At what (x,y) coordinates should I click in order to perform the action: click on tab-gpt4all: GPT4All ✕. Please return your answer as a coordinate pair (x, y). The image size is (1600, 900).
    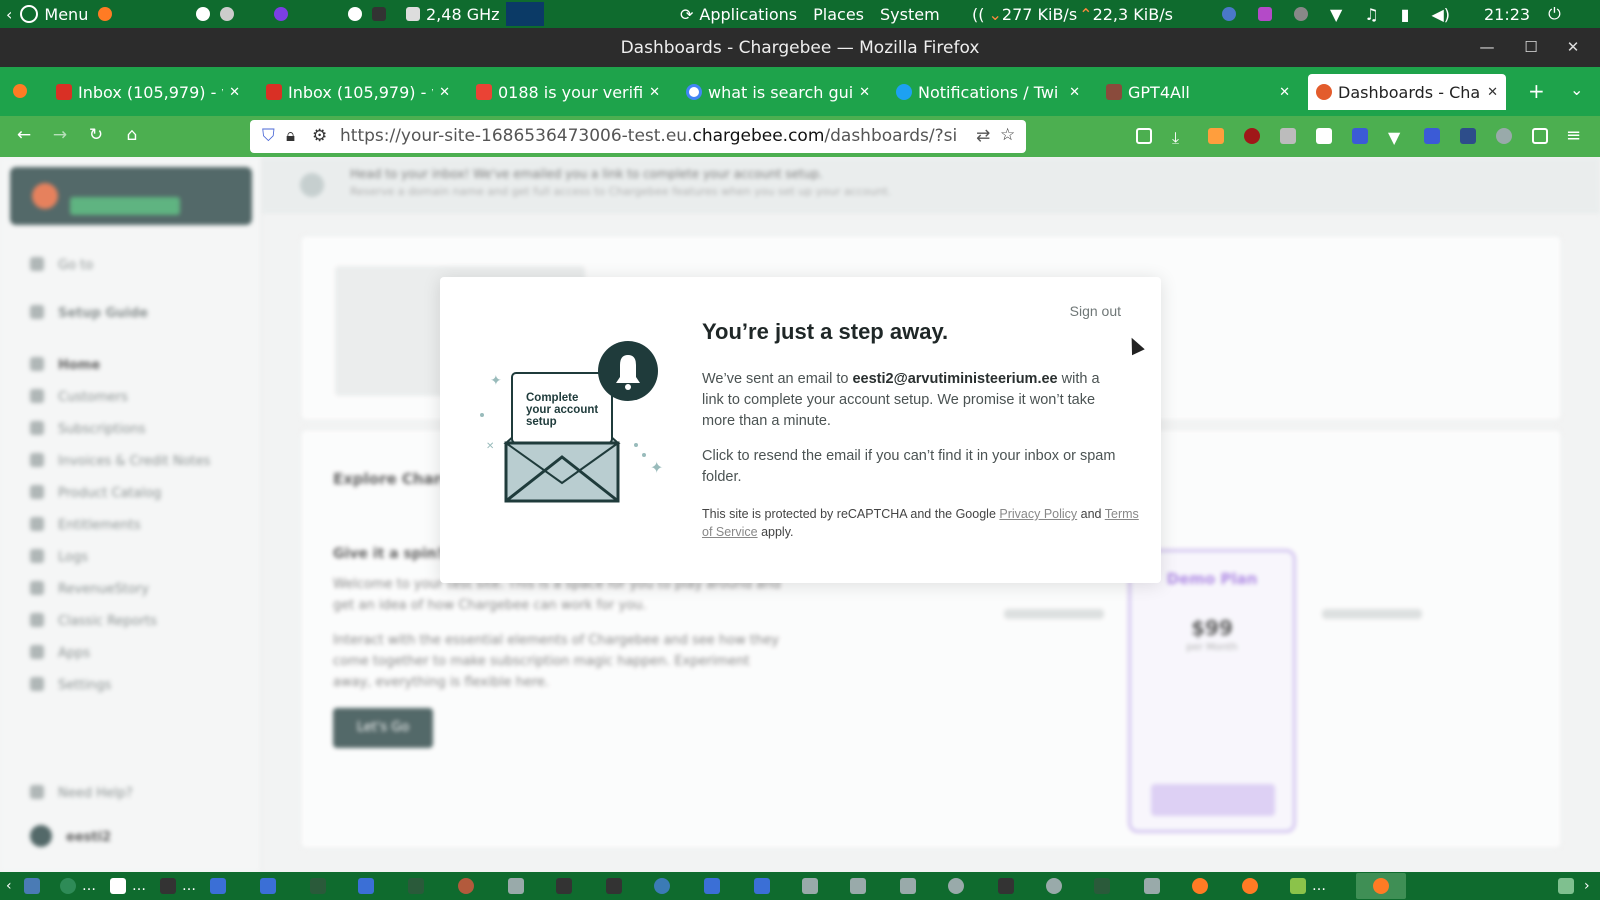
    Looking at the image, I should click on (1198, 92).